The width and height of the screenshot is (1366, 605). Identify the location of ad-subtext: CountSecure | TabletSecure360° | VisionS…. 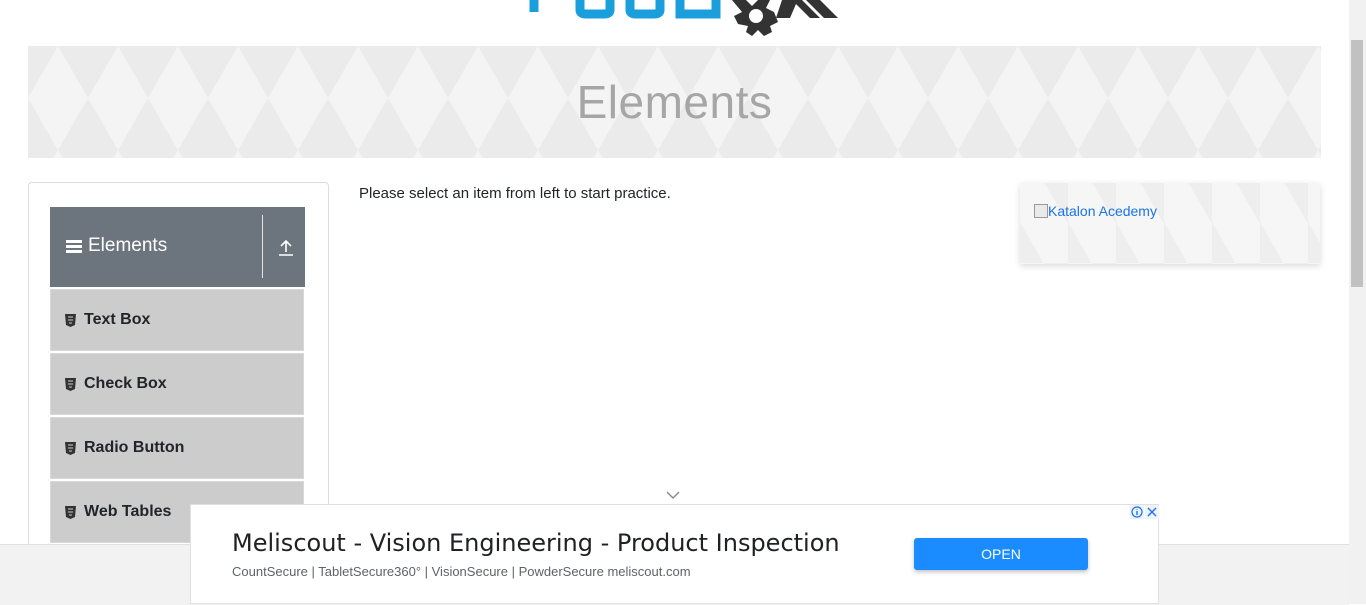
(461, 571).